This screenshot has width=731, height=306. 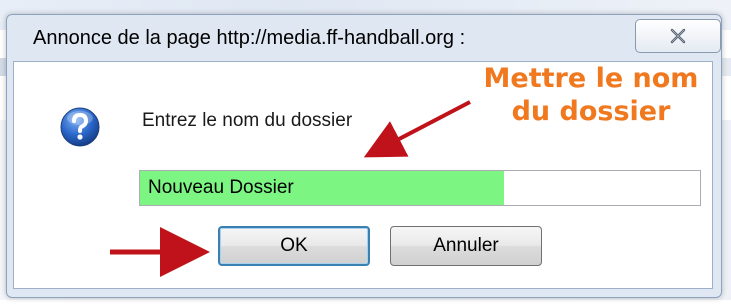 What do you see at coordinates (591, 78) in the screenshot?
I see `annotation-line: Mettre le nom` at bounding box center [591, 78].